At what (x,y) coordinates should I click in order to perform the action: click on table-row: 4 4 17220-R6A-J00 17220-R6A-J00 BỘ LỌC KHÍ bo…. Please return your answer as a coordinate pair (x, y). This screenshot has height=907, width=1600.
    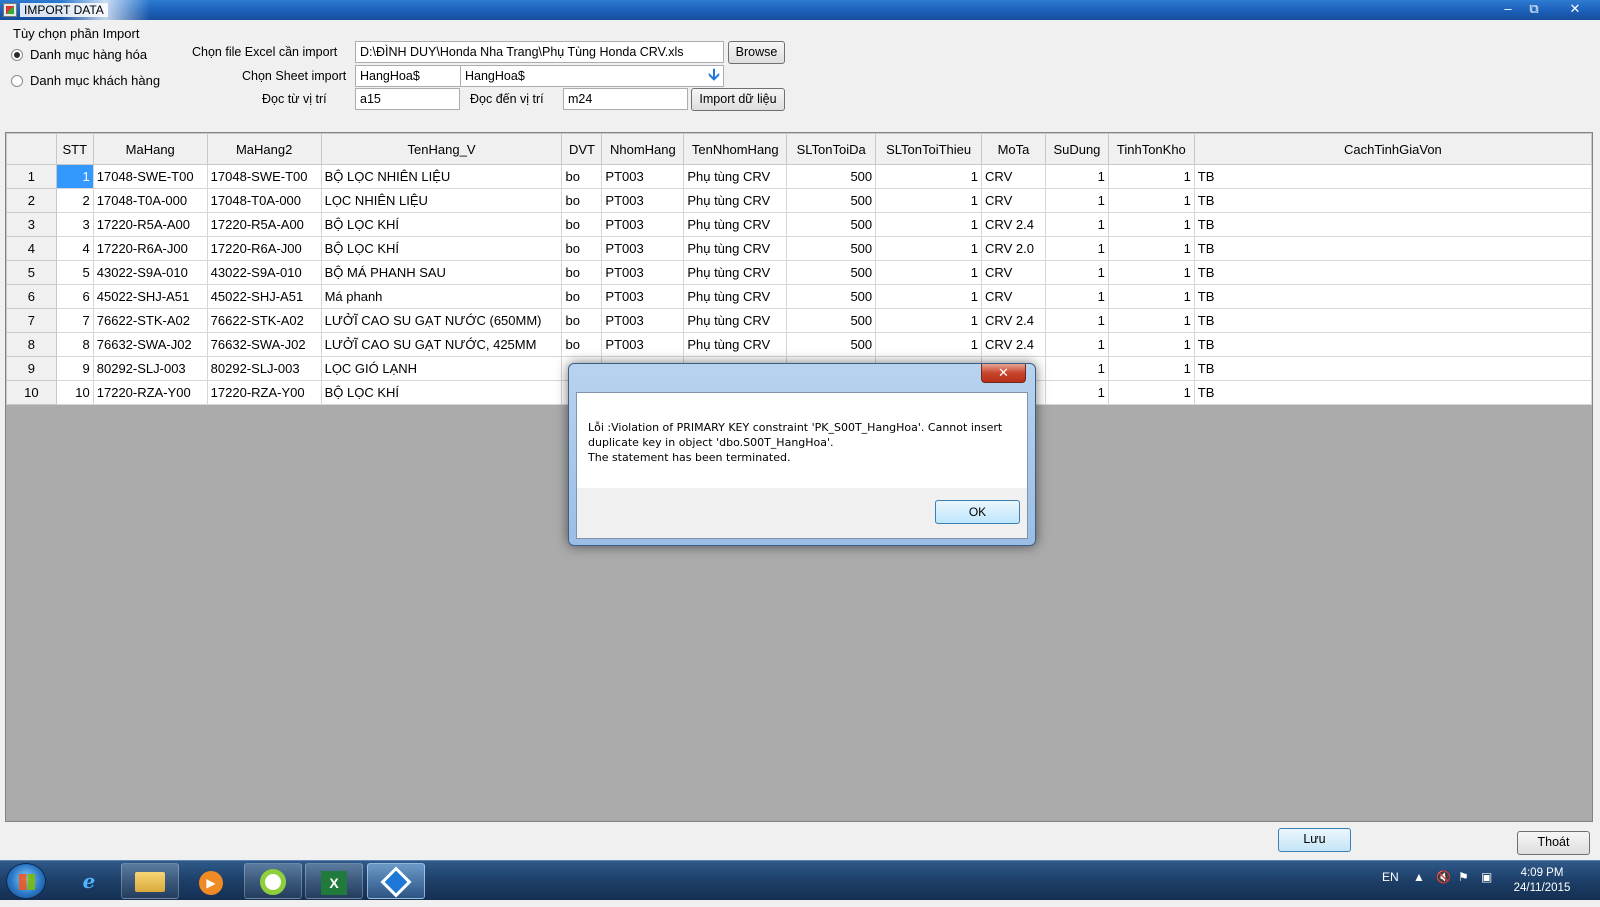
    Looking at the image, I should click on (799, 248).